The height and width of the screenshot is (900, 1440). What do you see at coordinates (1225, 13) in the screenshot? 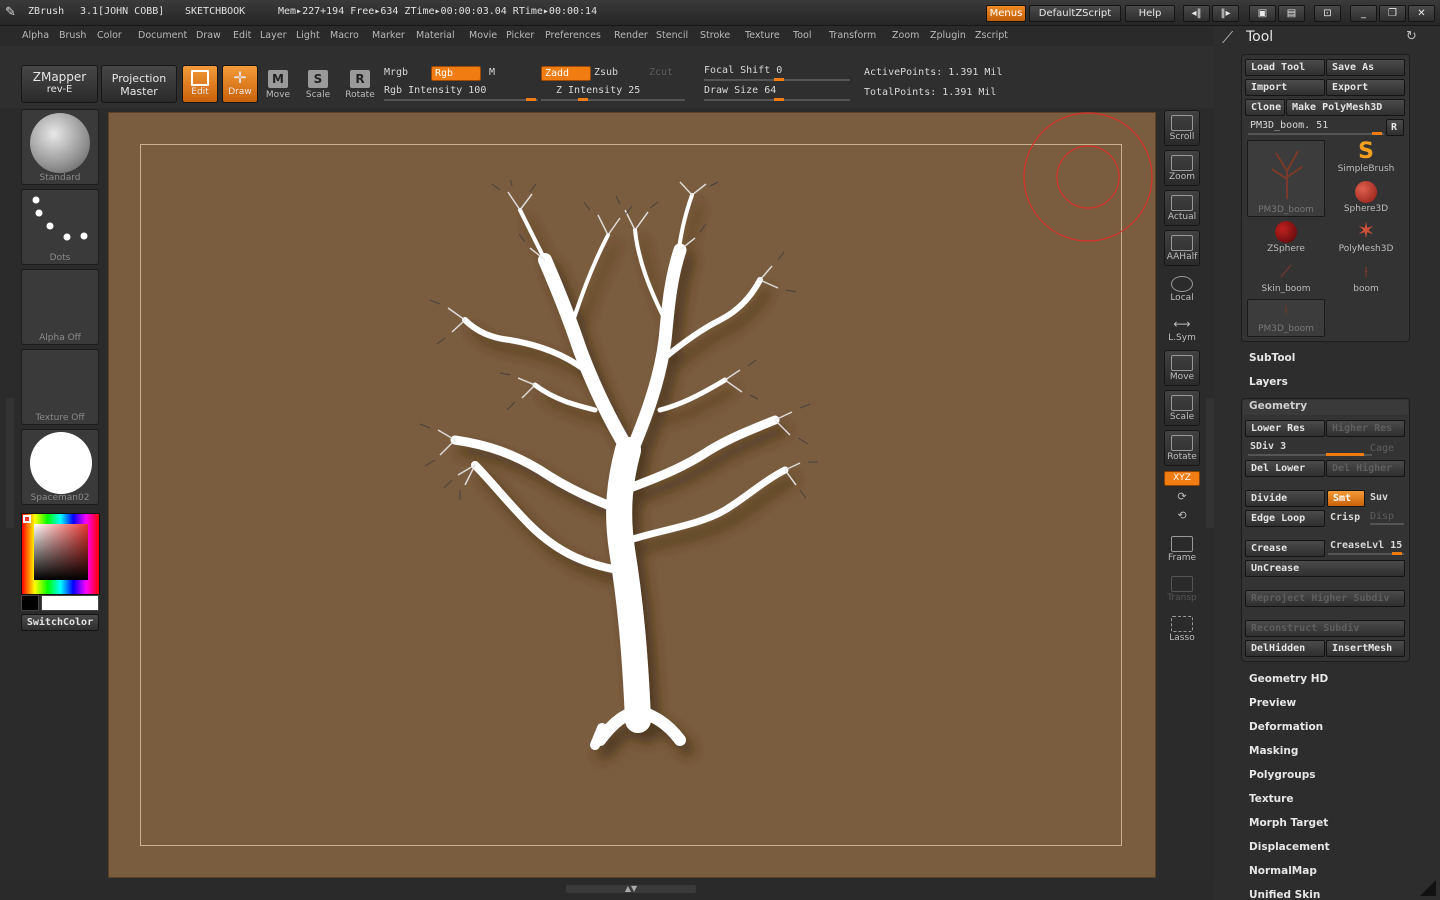
I see `expand-ui-icon: ‖▸` at bounding box center [1225, 13].